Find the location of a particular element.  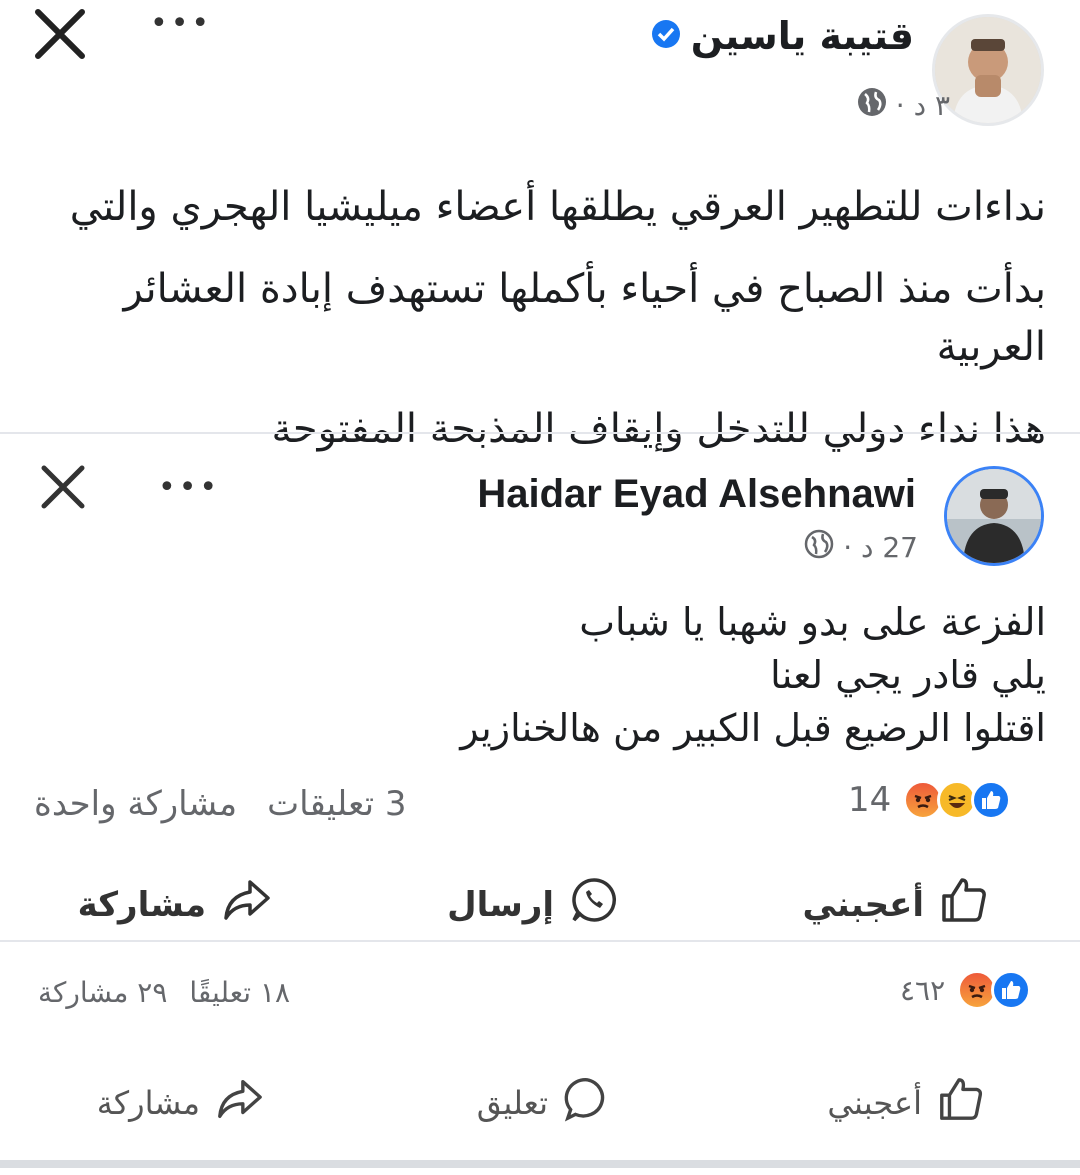

send-label: إرسال is located at coordinates (500, 904).